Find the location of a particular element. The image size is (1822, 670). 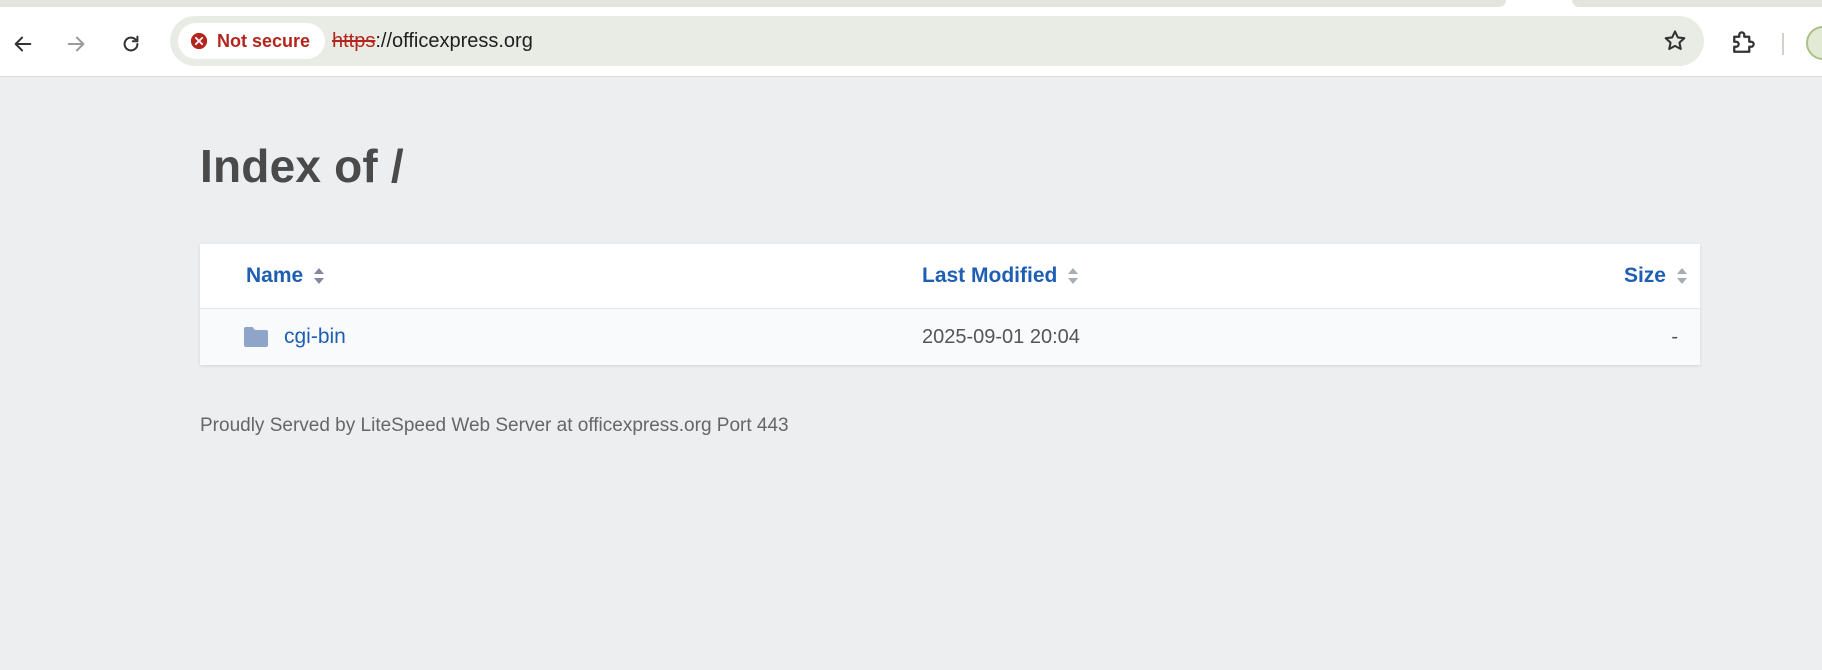

page-title: Index of / is located at coordinates (302, 166).